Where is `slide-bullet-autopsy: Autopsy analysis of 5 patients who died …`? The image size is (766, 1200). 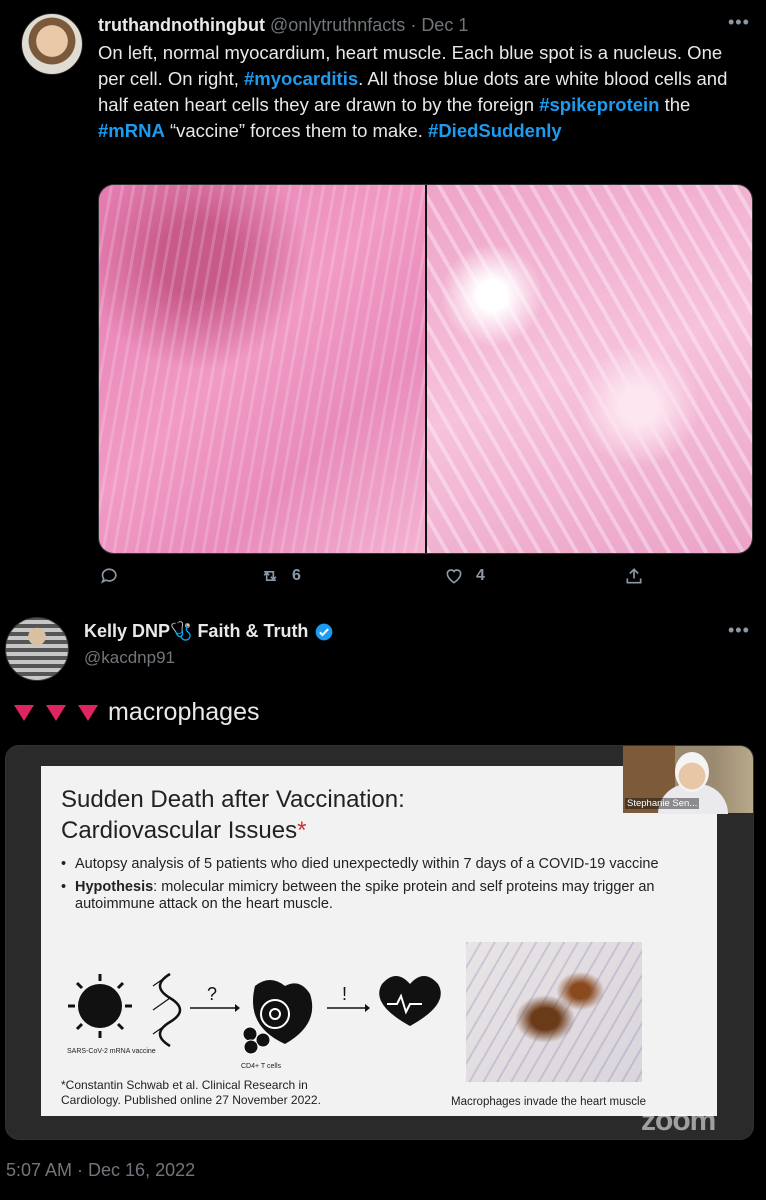 slide-bullet-autopsy: Autopsy analysis of 5 patients who died … is located at coordinates (361, 864).